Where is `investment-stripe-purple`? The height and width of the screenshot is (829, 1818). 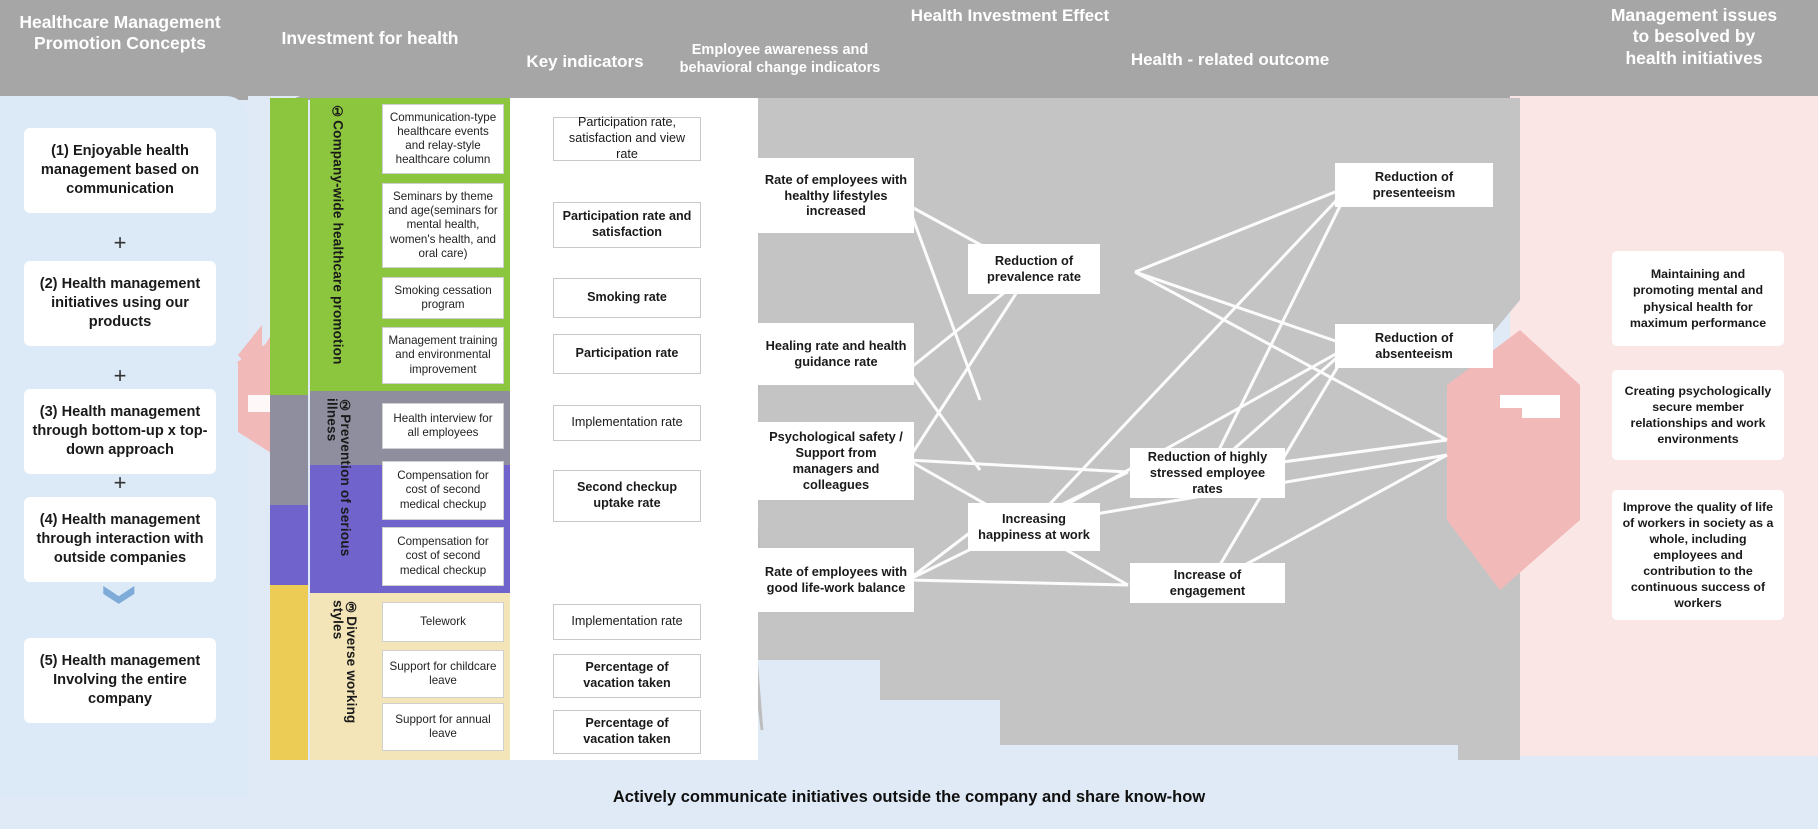
investment-stripe-purple is located at coordinates (289, 545).